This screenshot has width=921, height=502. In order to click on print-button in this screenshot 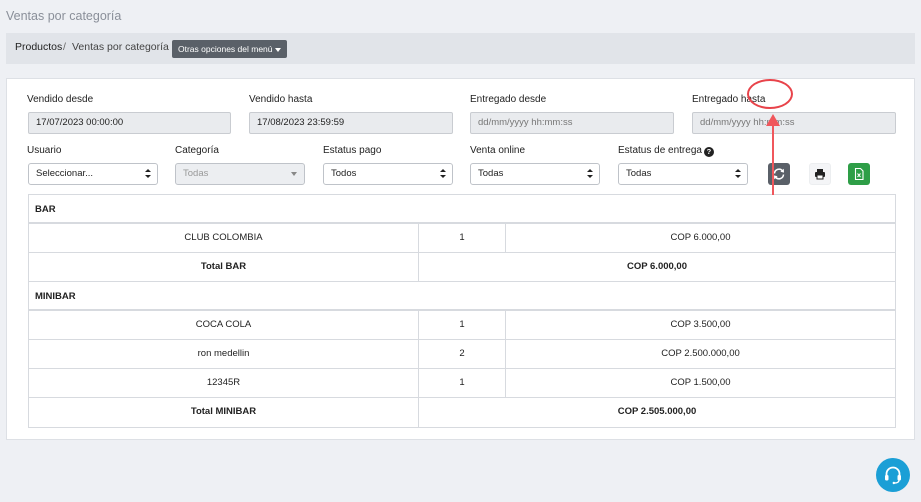, I will do `click(820, 174)`.